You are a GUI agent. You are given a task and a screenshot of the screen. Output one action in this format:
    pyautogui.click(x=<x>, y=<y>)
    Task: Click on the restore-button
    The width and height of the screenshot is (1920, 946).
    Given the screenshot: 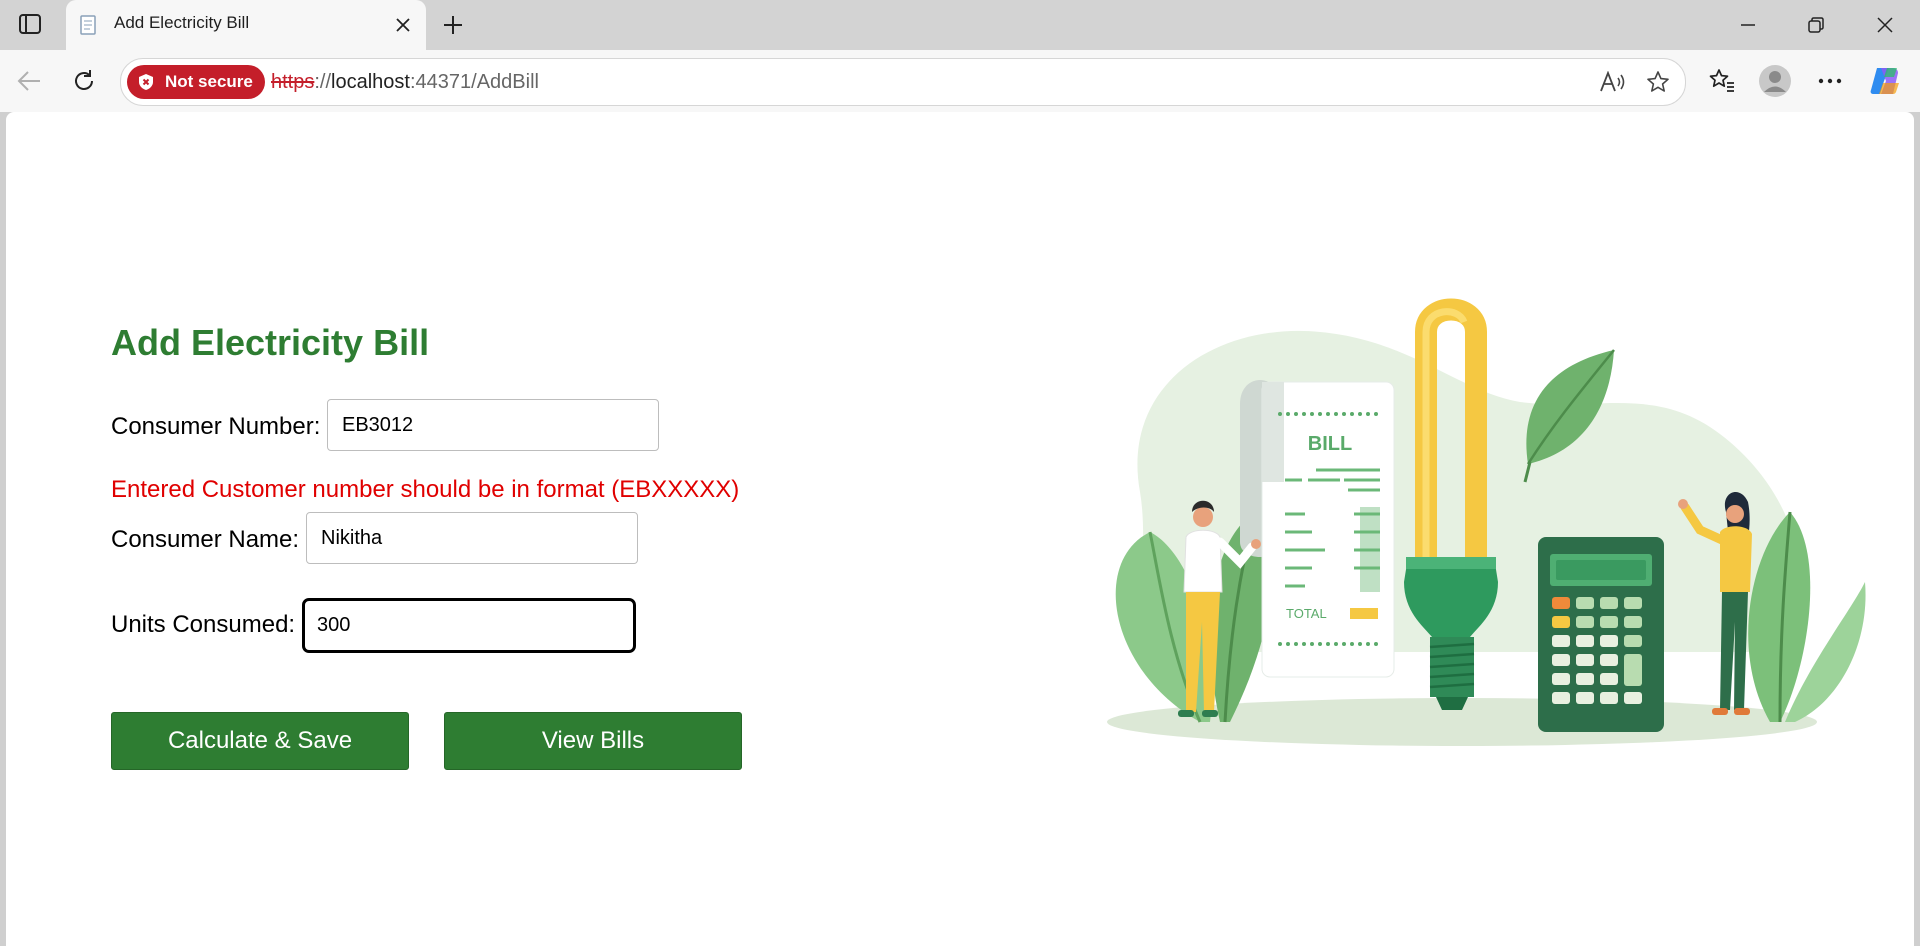 What is the action you would take?
    pyautogui.click(x=1816, y=25)
    